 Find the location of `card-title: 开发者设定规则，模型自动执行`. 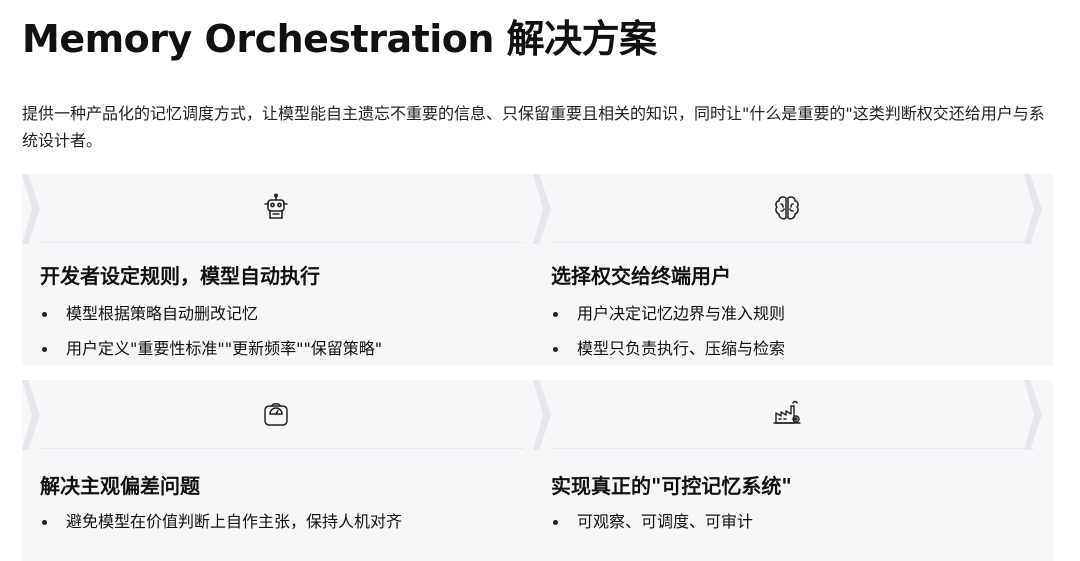

card-title: 开发者设定规则，模型自动执行 is located at coordinates (180, 276).